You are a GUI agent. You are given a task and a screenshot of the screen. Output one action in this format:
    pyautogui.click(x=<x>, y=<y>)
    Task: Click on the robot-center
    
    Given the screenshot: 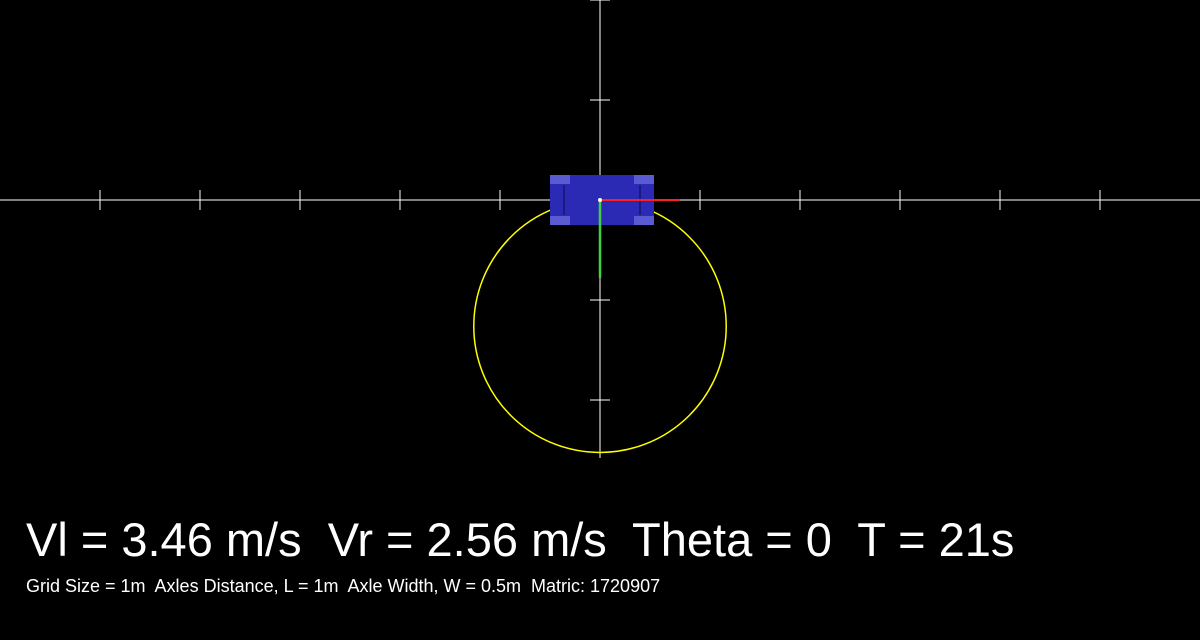 What is the action you would take?
    pyautogui.click(x=600, y=200)
    